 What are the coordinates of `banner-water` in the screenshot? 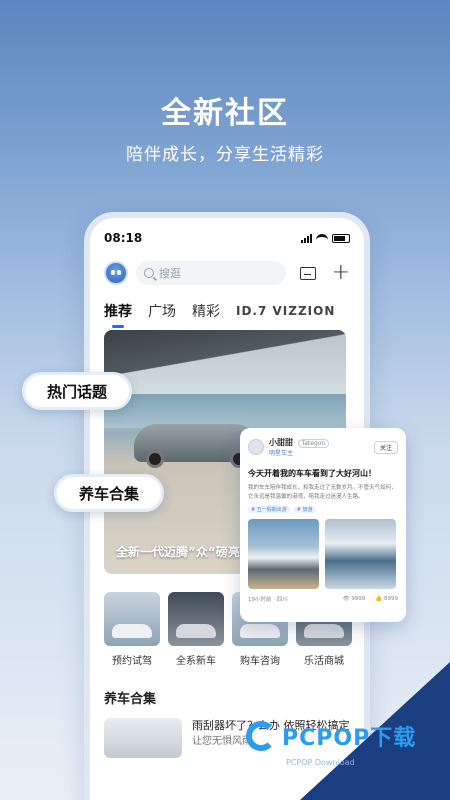 It's located at (225, 411).